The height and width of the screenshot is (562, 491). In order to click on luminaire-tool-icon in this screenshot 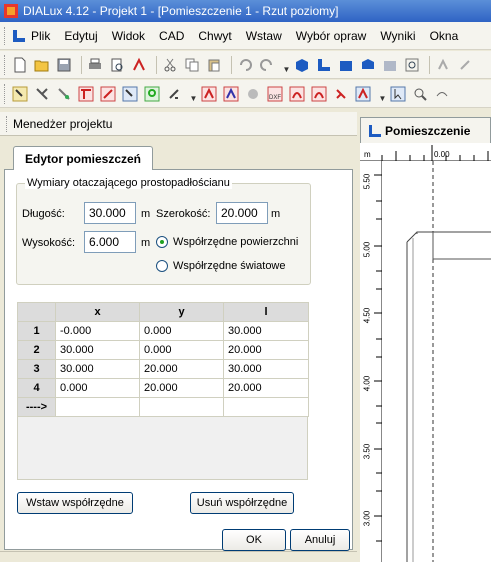, I will do `click(42, 94)`.